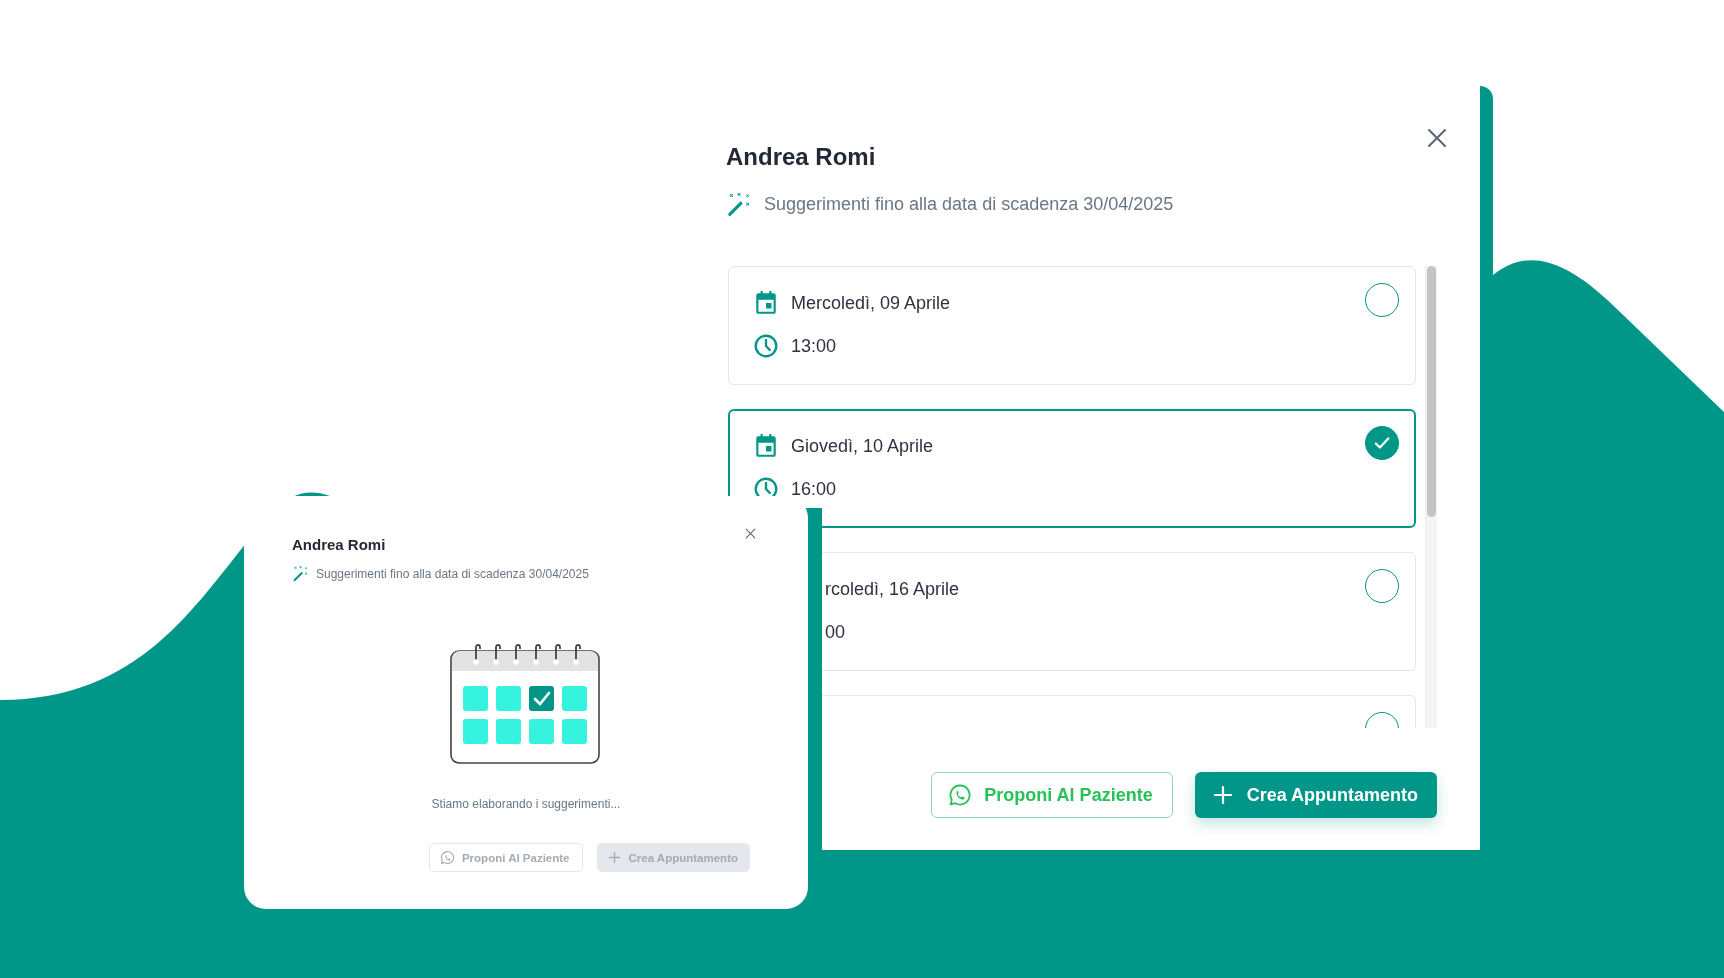 This screenshot has width=1724, height=978. I want to click on plus-icon, so click(614, 857).